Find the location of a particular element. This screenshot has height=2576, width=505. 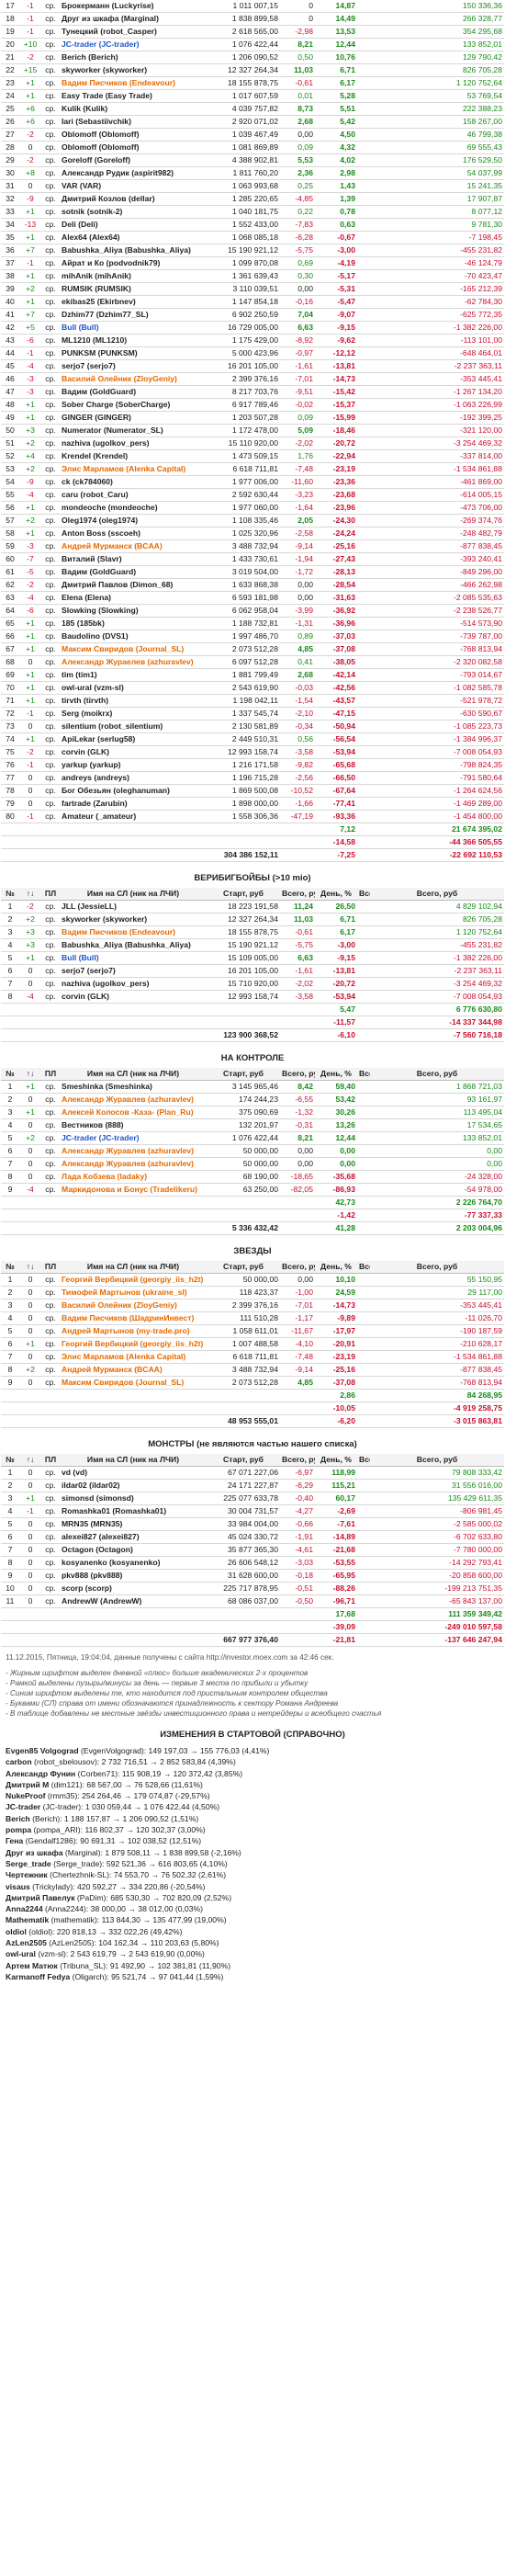

change-trader-name: Berich is located at coordinates (18, 1818).